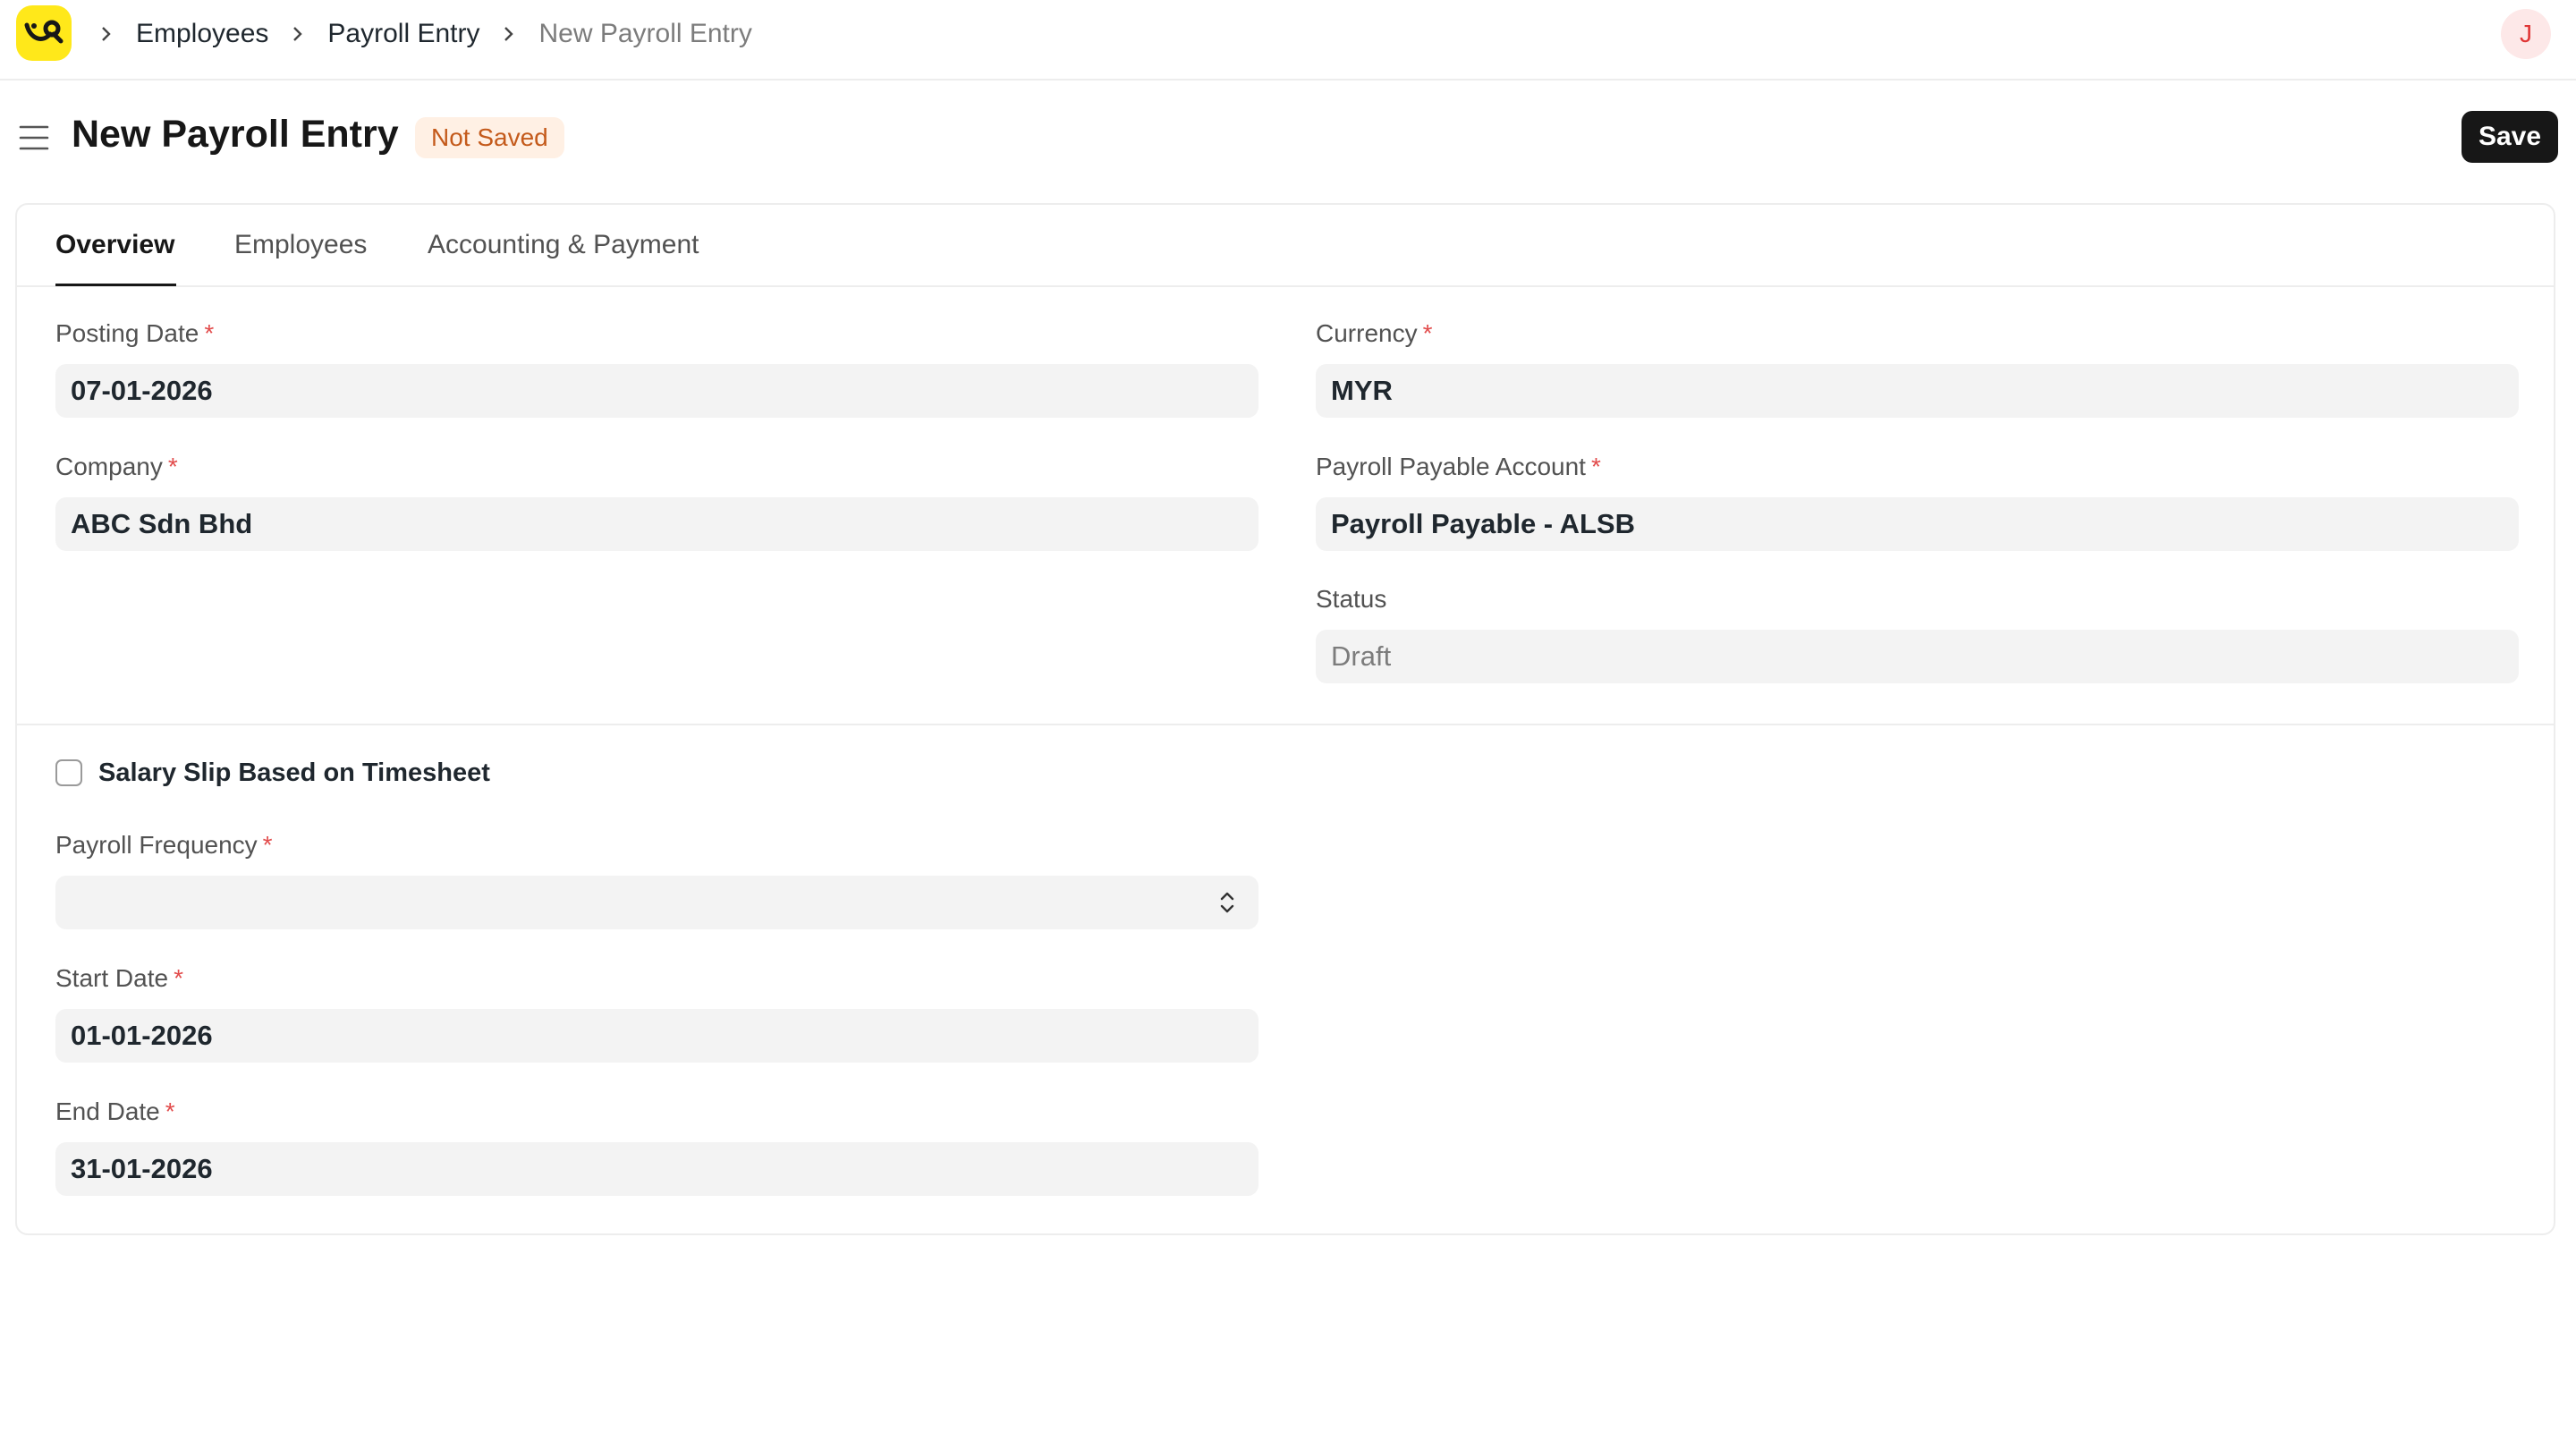 The height and width of the screenshot is (1449, 2576). I want to click on form-tabs: Overview Employees Accounting & Payment, so click(1285, 246).